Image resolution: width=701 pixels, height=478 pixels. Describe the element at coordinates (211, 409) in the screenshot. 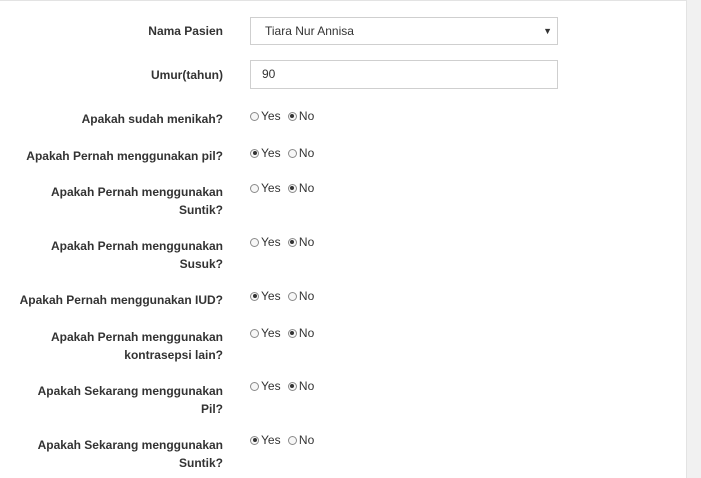

I see `question-label-line2: Pil?` at that location.